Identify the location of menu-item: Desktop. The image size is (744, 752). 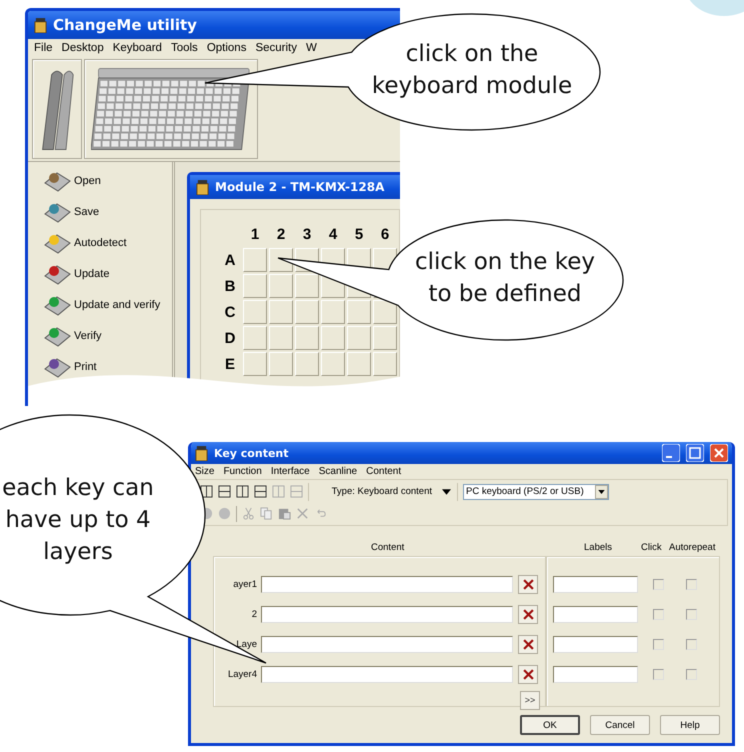
(83, 48).